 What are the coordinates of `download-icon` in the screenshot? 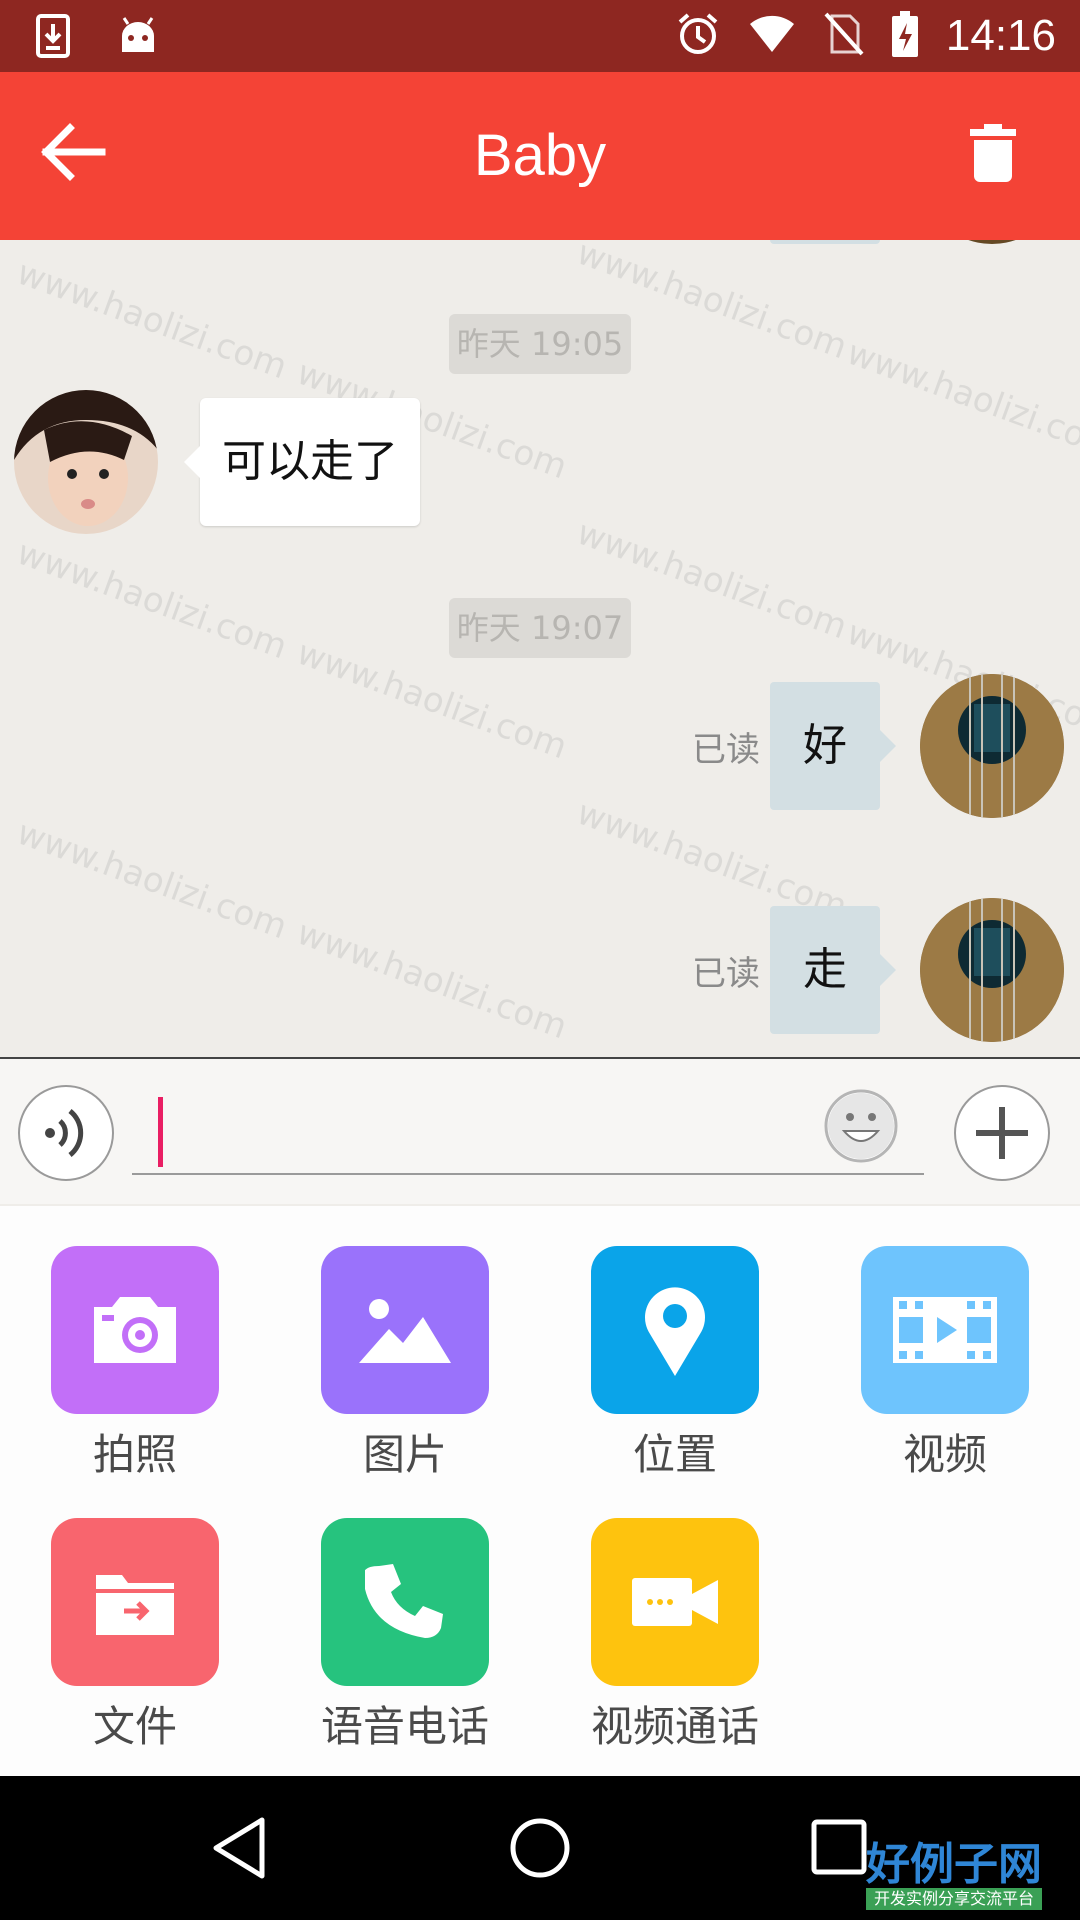 It's located at (53, 38).